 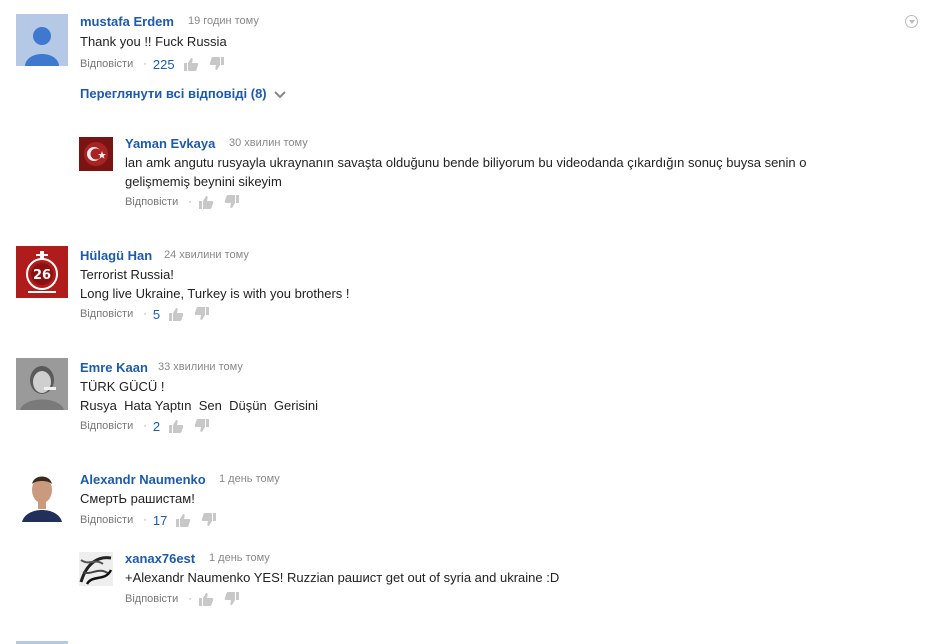 I want to click on comment-line: gelişmemiş beynini sikeyim, so click(x=203, y=181).